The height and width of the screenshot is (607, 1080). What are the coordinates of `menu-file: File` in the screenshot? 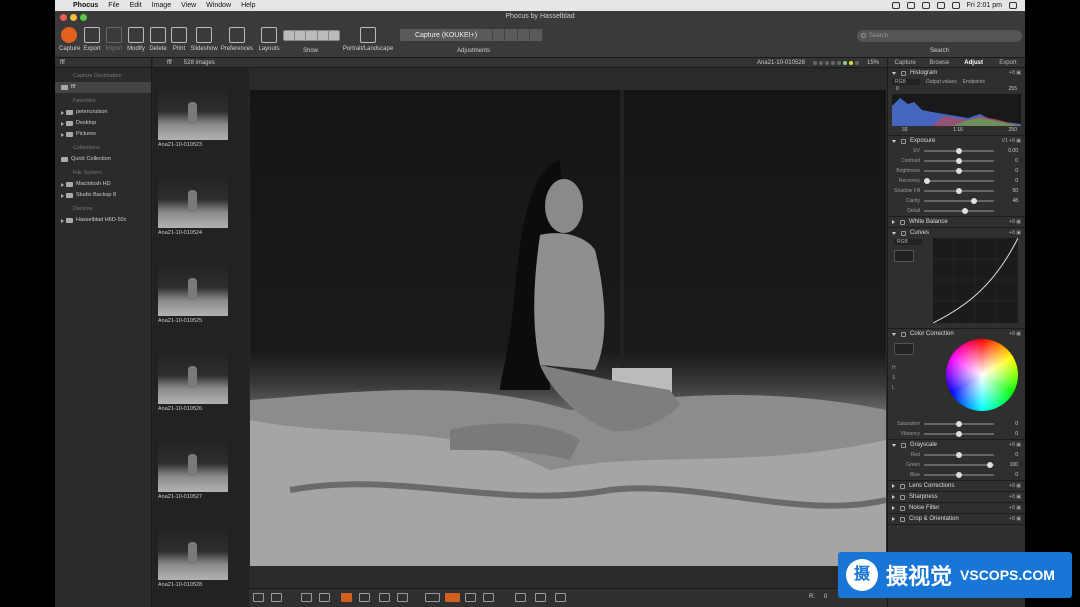 It's located at (113, 5).